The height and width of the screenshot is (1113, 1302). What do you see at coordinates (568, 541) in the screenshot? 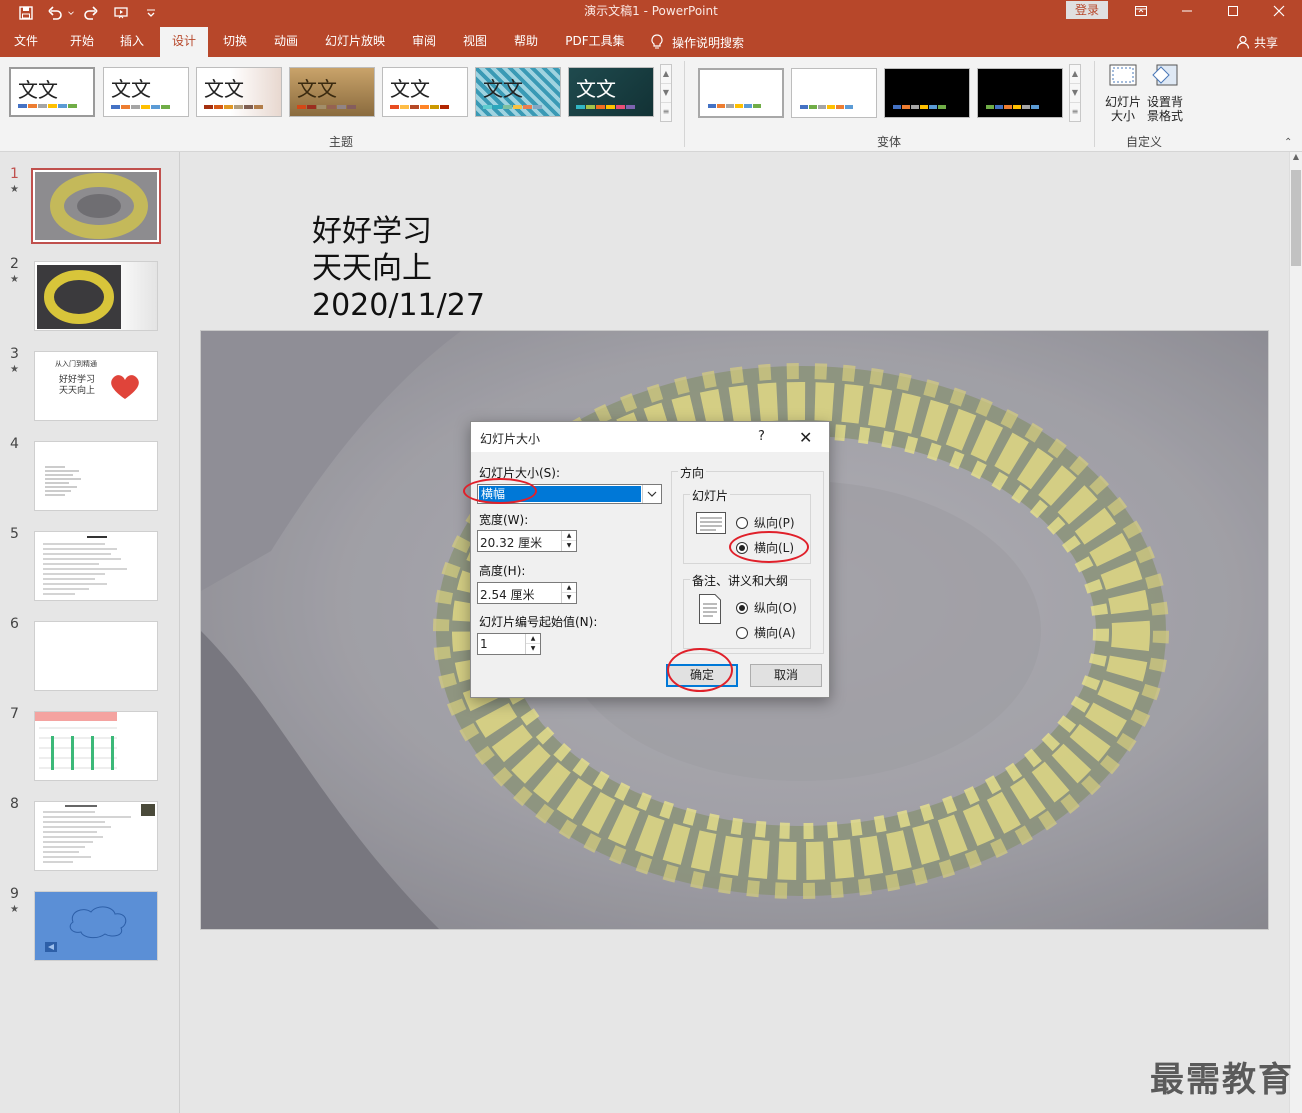
I see `width-spin-arrows: ▲ ▼` at bounding box center [568, 541].